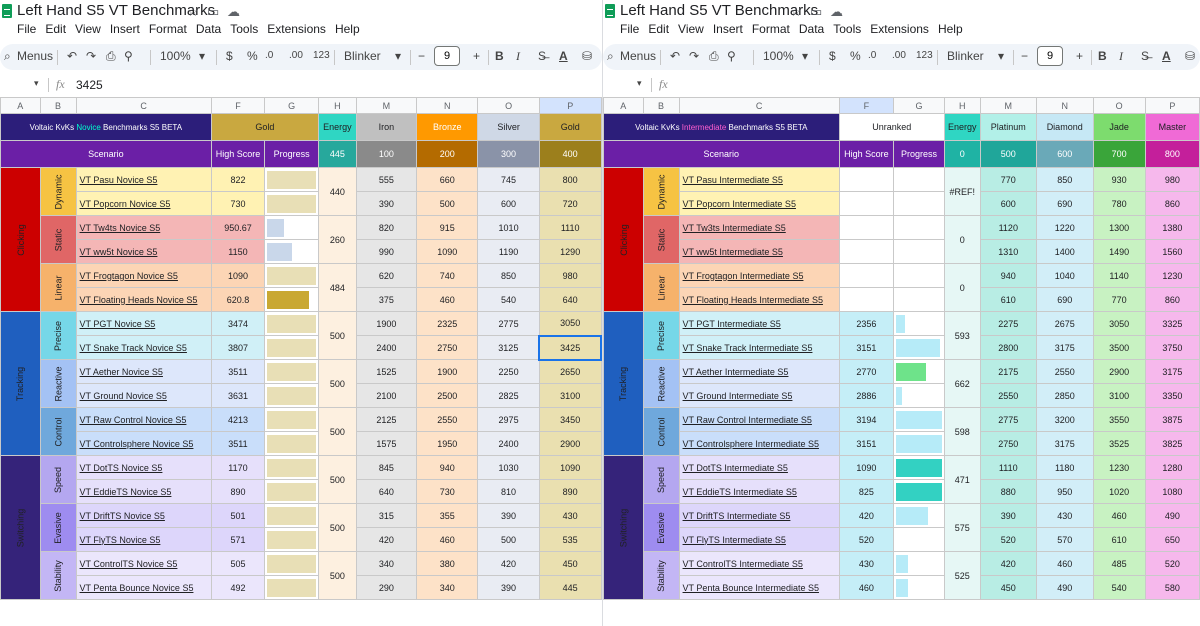 This screenshot has width=1200, height=626. What do you see at coordinates (759, 539) in the screenshot?
I see `scenario-link: VT FlyTS Intermediate S5` at bounding box center [759, 539].